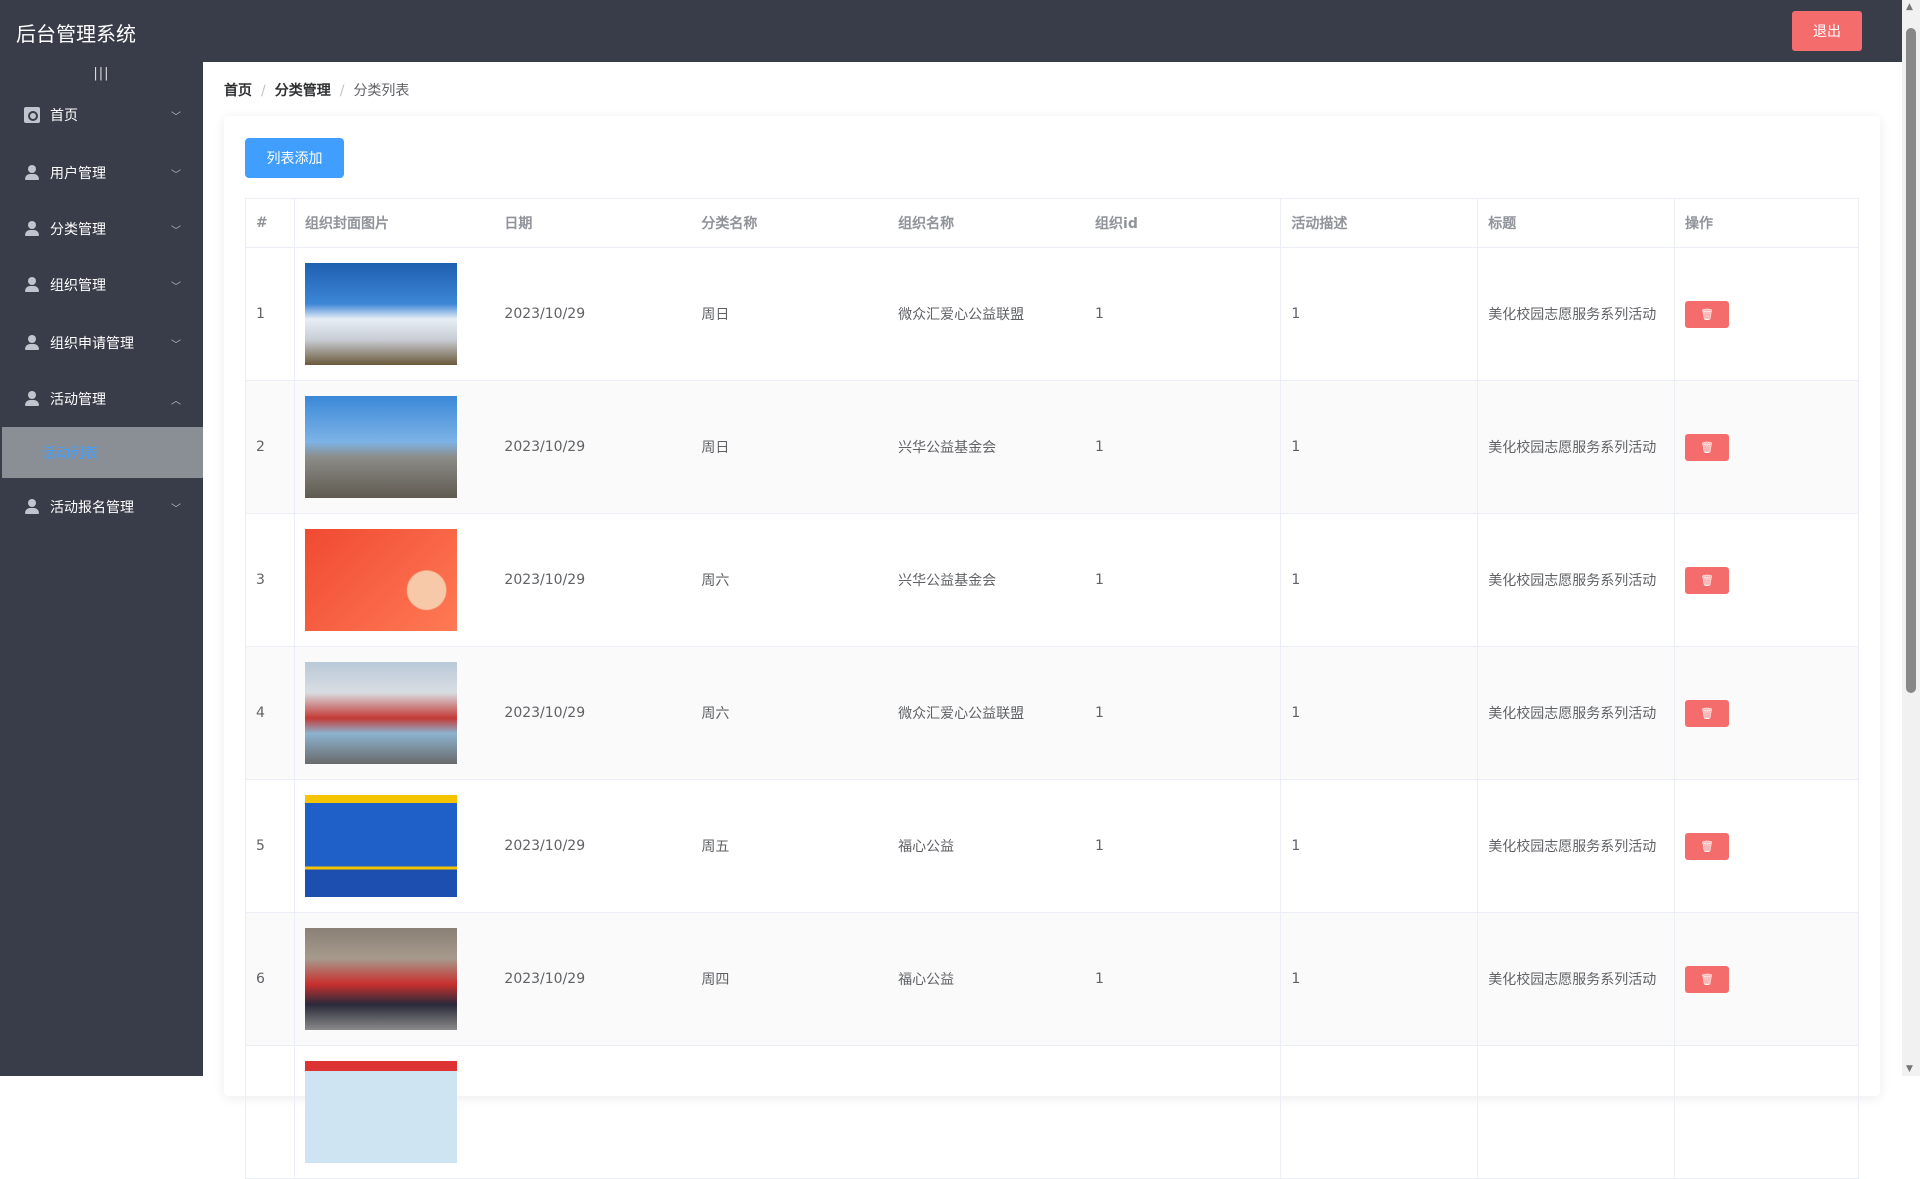  I want to click on col-header: 组织名称, so click(987, 223).